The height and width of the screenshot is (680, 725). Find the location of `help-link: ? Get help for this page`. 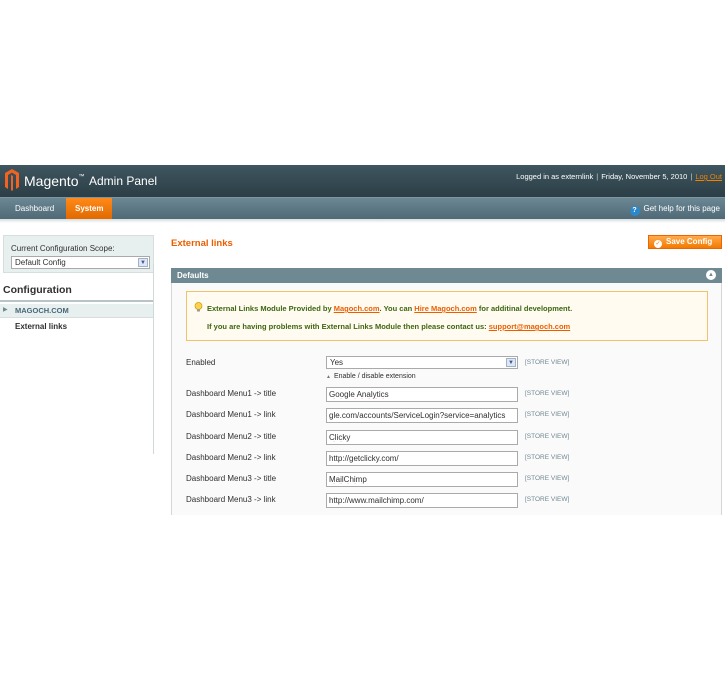

help-link: ? Get help for this page is located at coordinates (675, 209).